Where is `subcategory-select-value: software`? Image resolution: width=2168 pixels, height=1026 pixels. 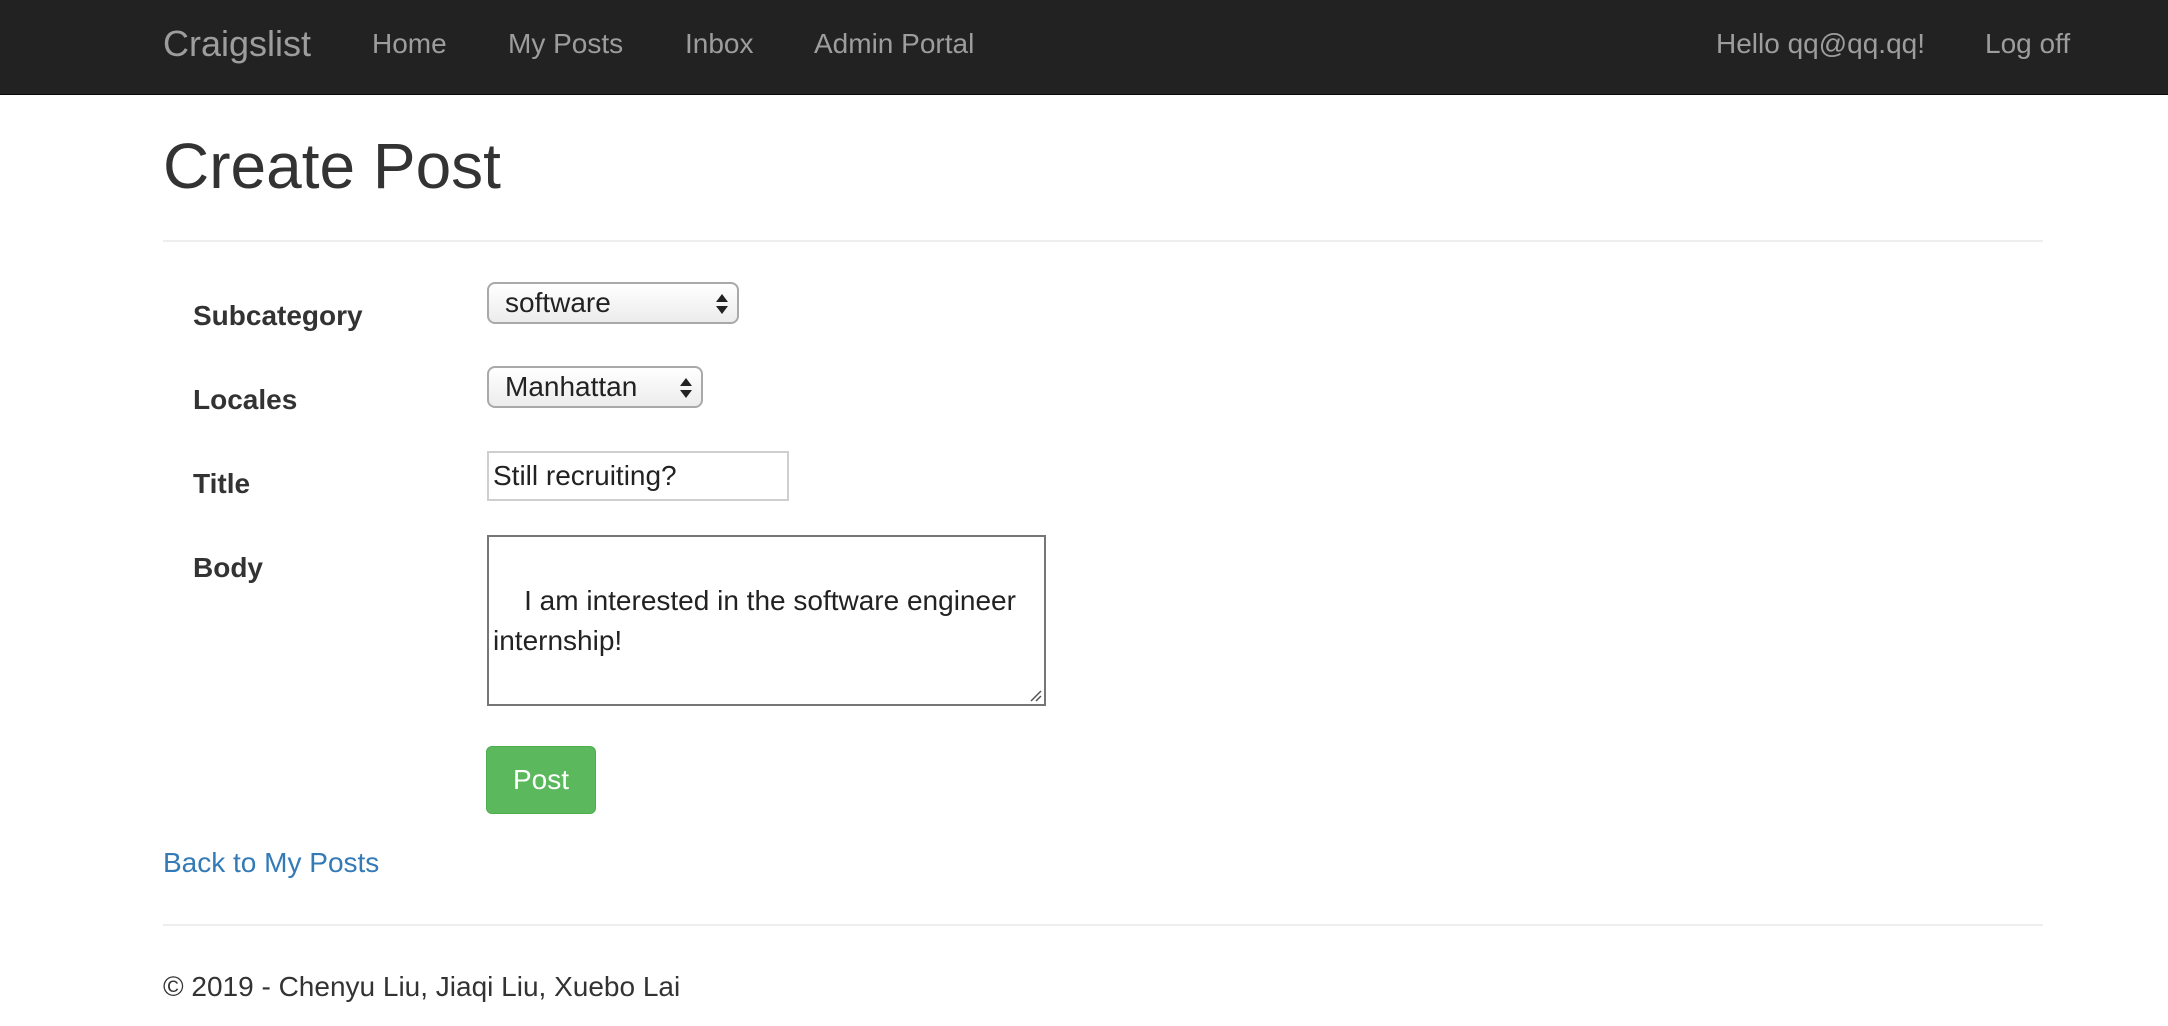 subcategory-select-value: software is located at coordinates (558, 302).